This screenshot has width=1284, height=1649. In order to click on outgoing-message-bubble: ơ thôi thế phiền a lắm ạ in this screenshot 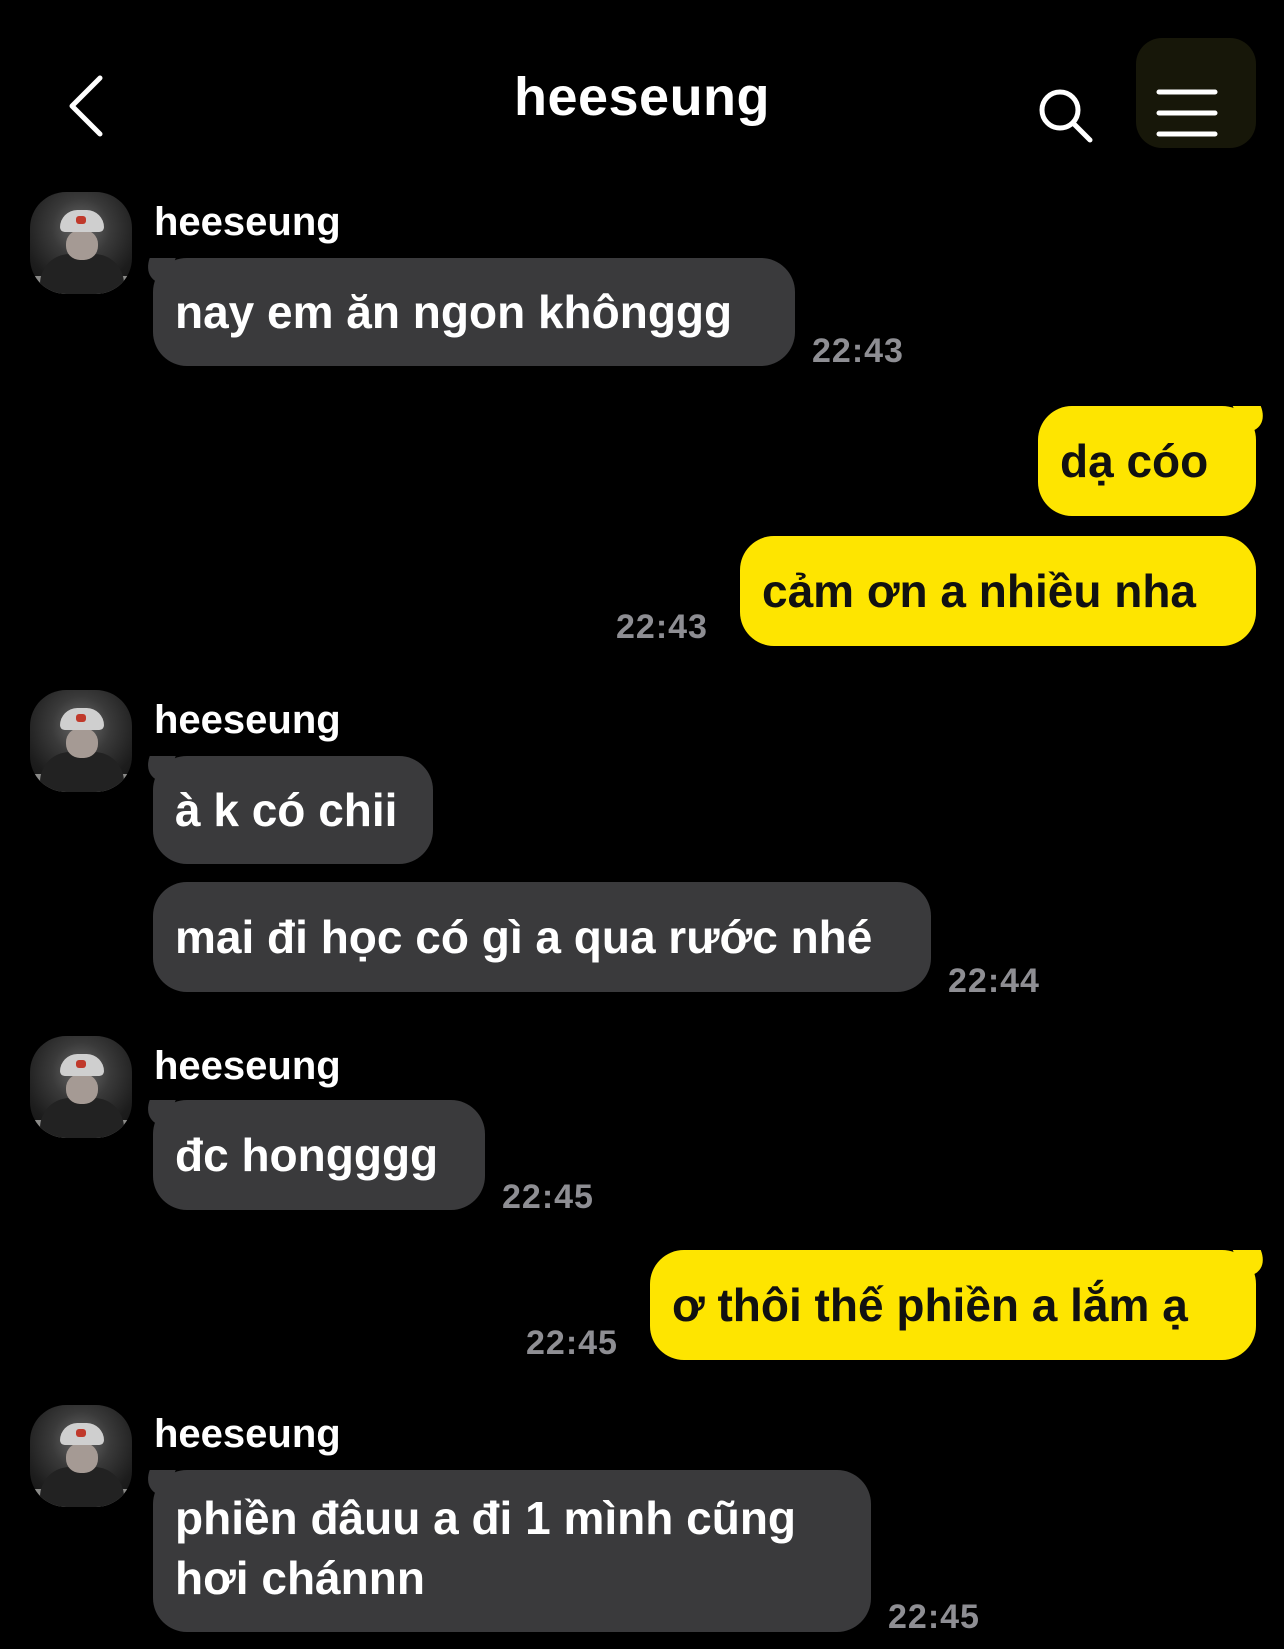, I will do `click(953, 1305)`.